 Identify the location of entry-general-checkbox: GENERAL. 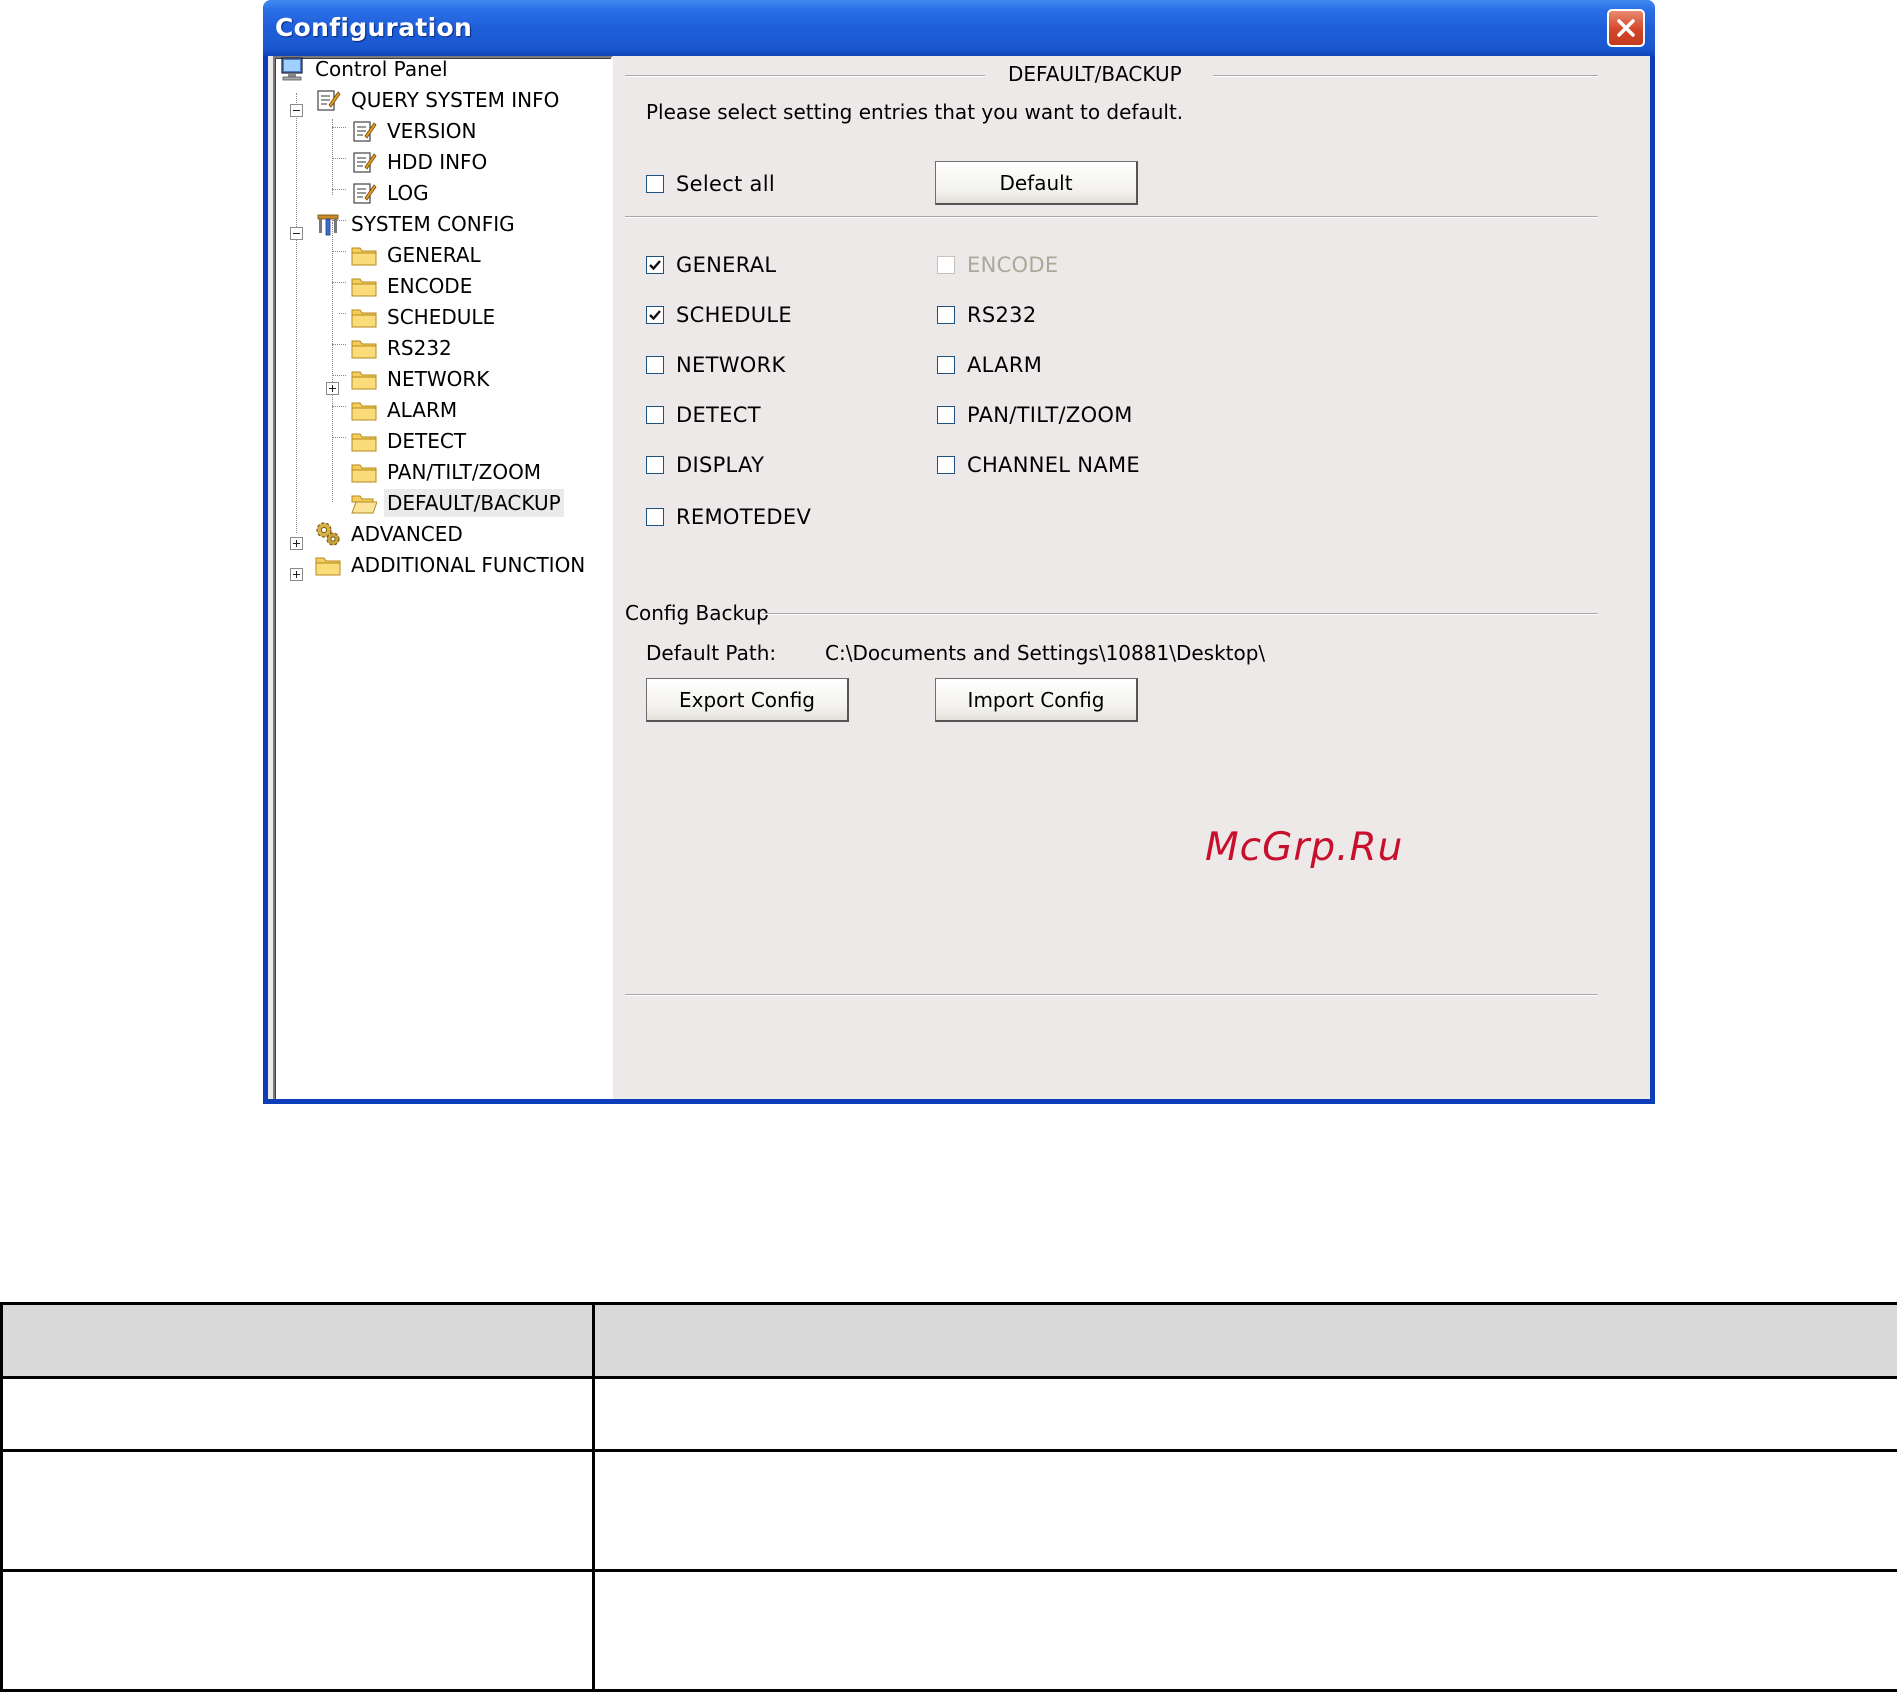
(711, 265).